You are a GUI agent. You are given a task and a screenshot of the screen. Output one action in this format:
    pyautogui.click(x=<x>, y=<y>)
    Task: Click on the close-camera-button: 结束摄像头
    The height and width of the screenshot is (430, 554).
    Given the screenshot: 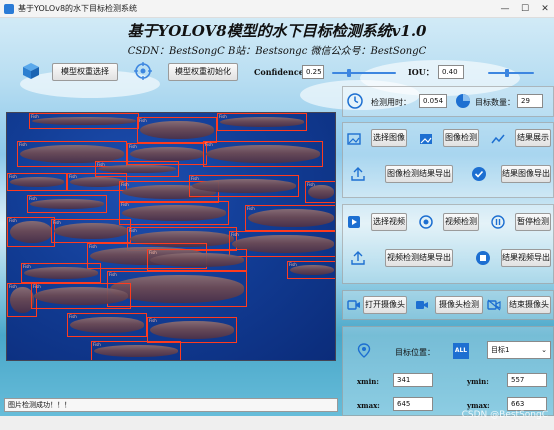 What is the action you would take?
    pyautogui.click(x=529, y=305)
    